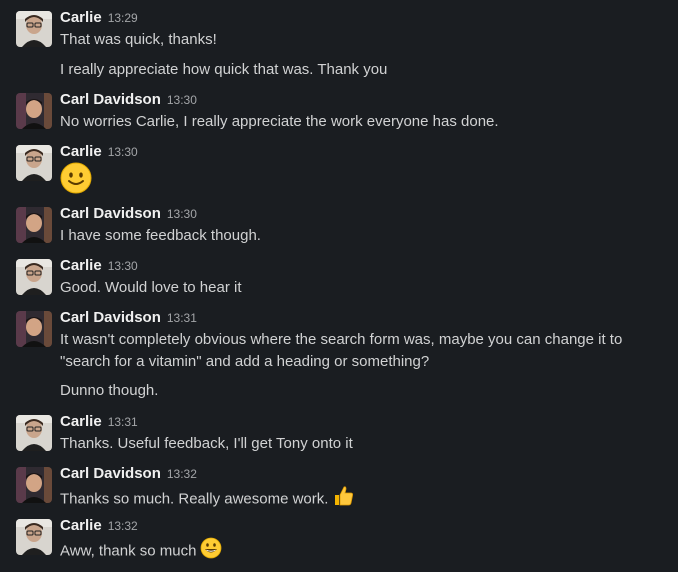 This screenshot has width=678, height=572. Describe the element at coordinates (76, 180) in the screenshot. I see `slightly-smiling-face-icon` at that location.